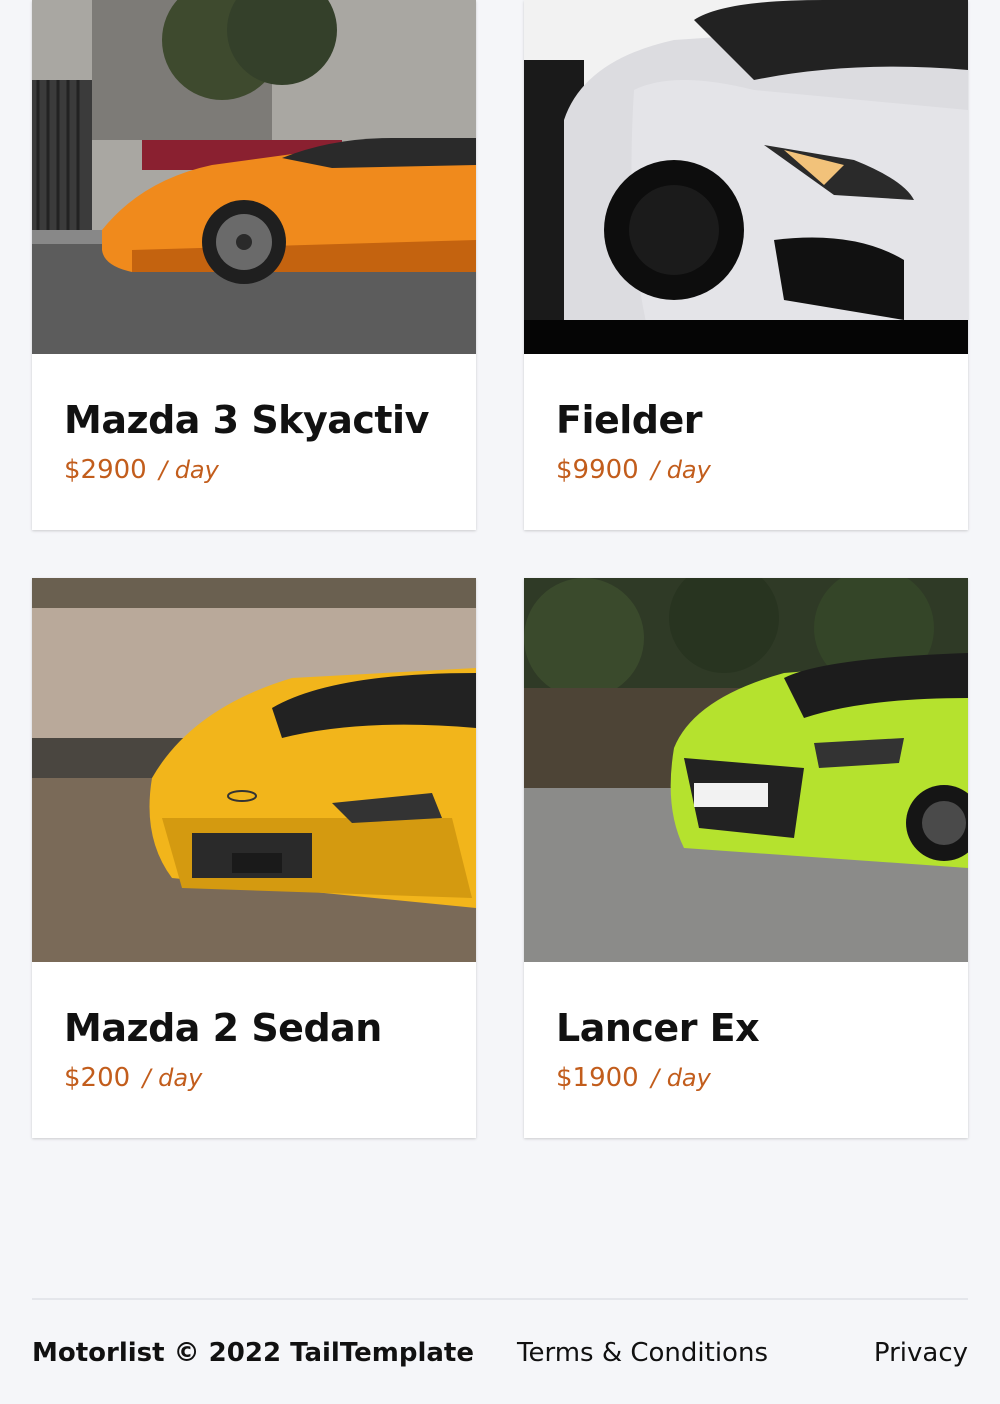 This screenshot has height=1404, width=1000. What do you see at coordinates (746, 1078) in the screenshot?
I see `price-line: $1900 / day` at bounding box center [746, 1078].